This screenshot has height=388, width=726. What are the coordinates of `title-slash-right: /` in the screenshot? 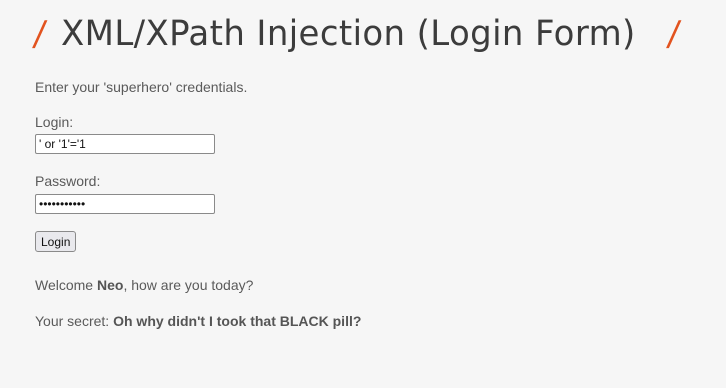 It's located at (674, 34).